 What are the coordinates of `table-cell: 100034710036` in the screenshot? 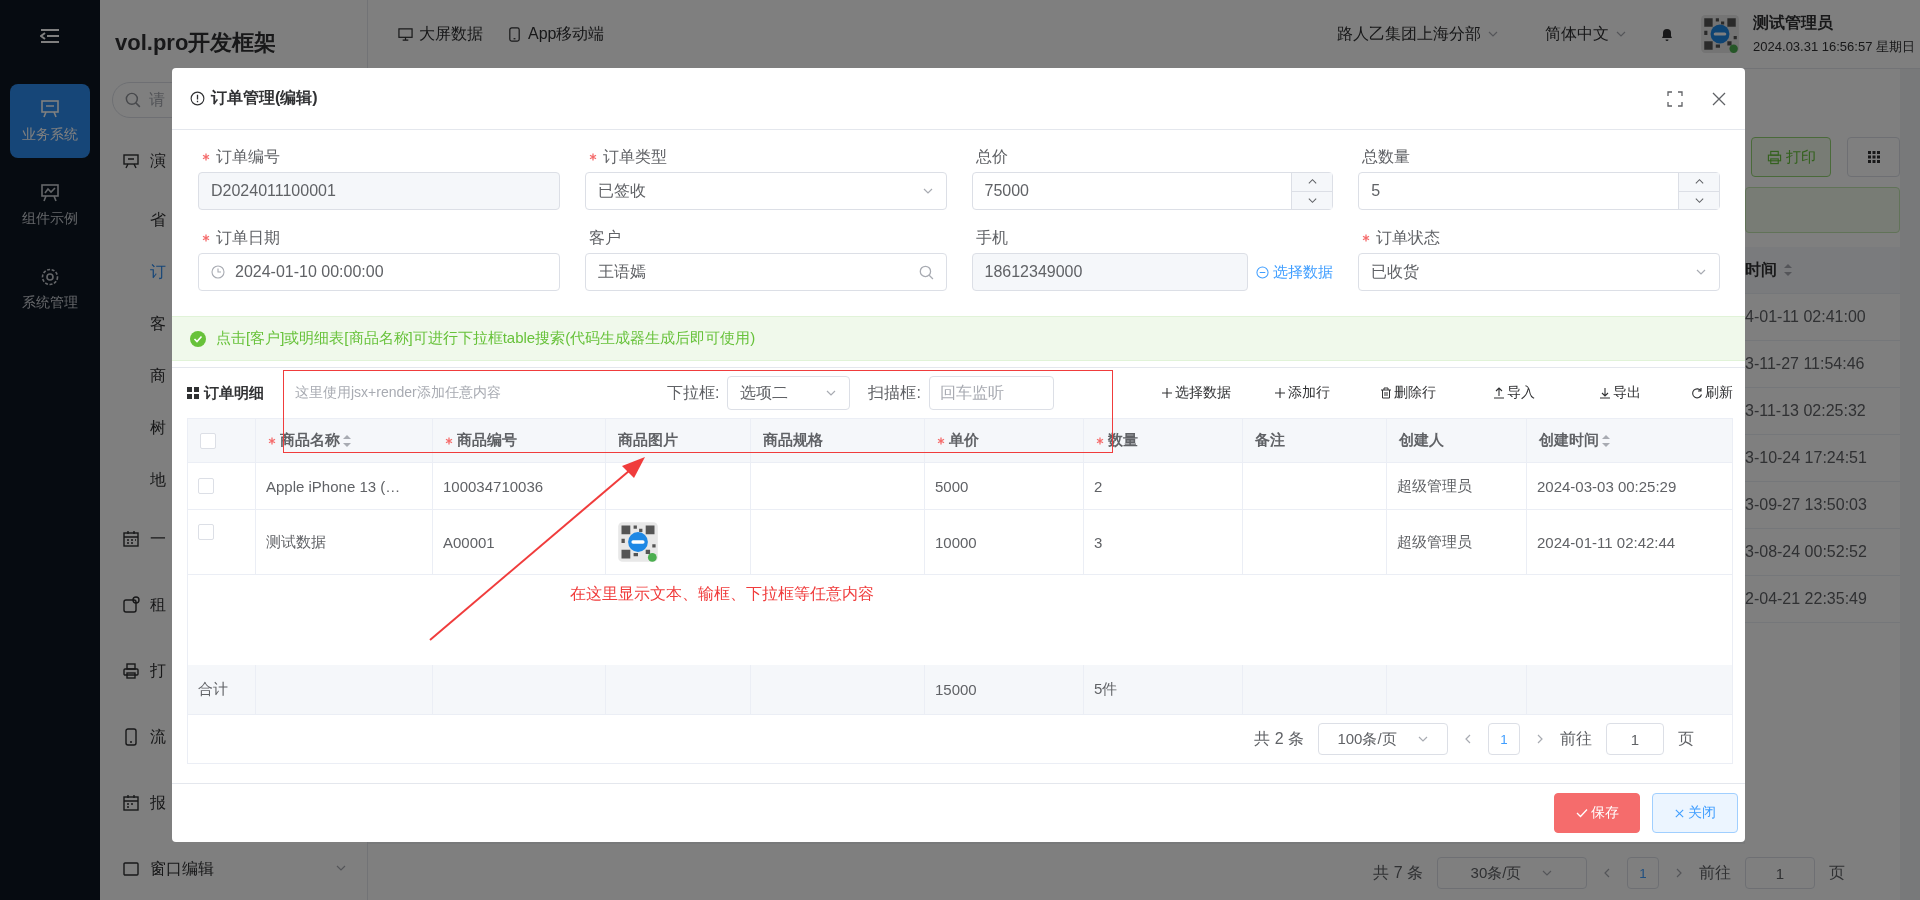 It's located at (493, 486).